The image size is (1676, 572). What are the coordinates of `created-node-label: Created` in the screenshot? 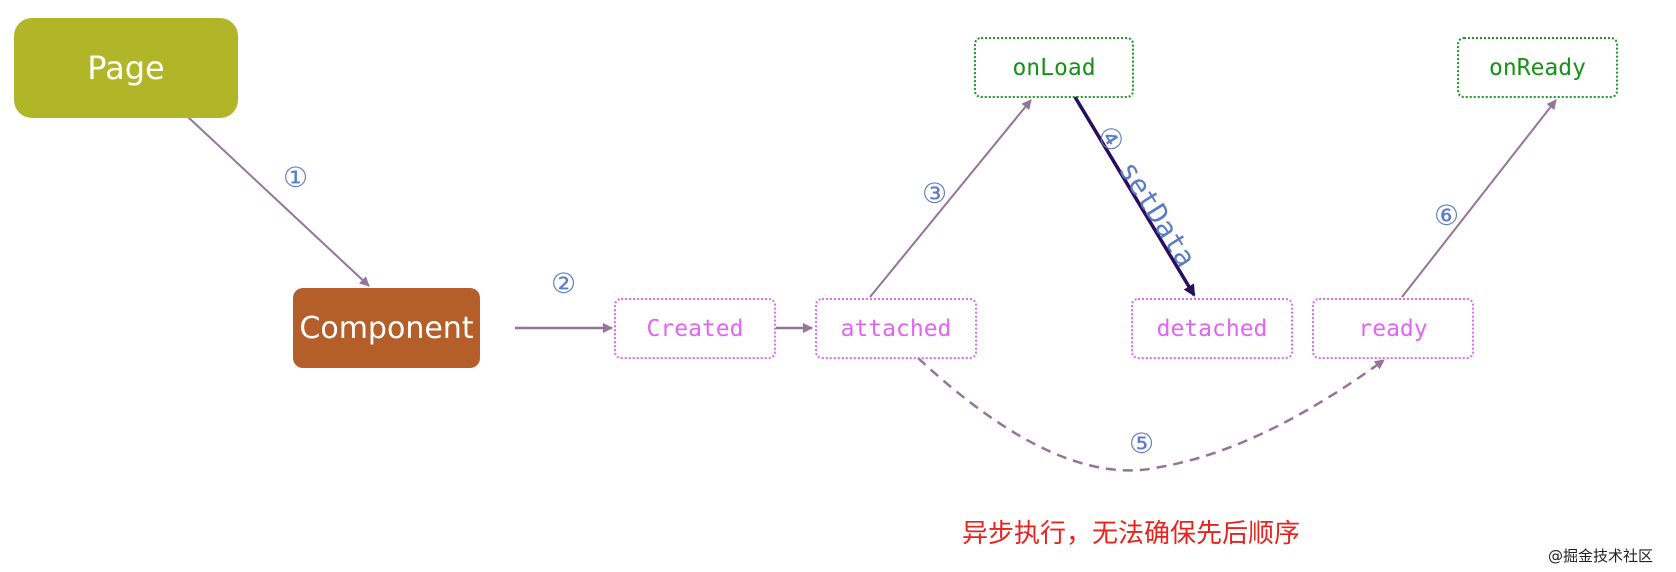 It's located at (695, 328).